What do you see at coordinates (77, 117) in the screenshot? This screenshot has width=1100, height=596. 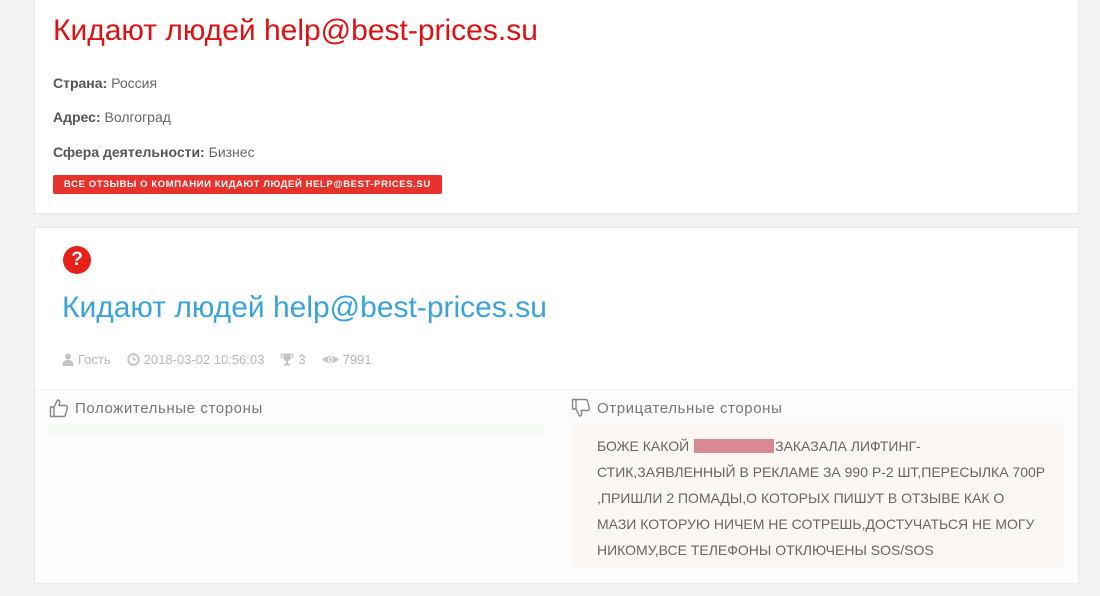 I see `address-label: Адрес:` at bounding box center [77, 117].